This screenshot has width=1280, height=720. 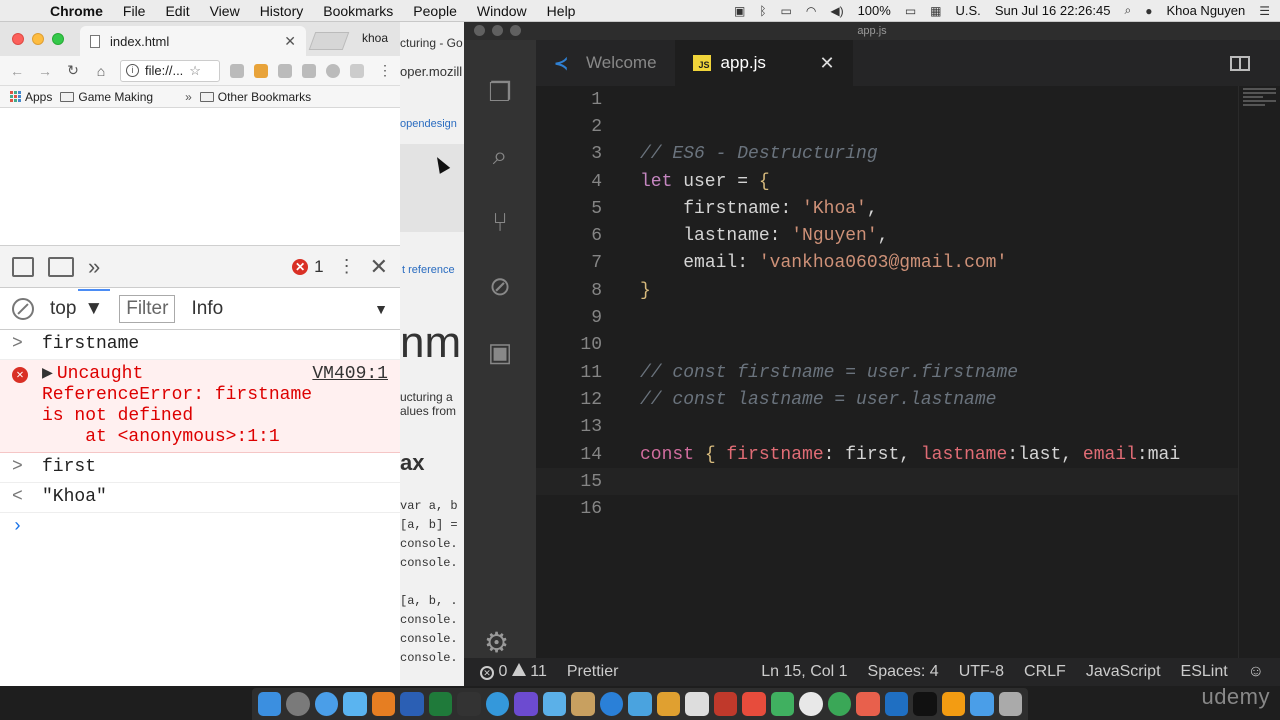 What do you see at coordinates (500, 286) in the screenshot?
I see `debug-icon: ⊘` at bounding box center [500, 286].